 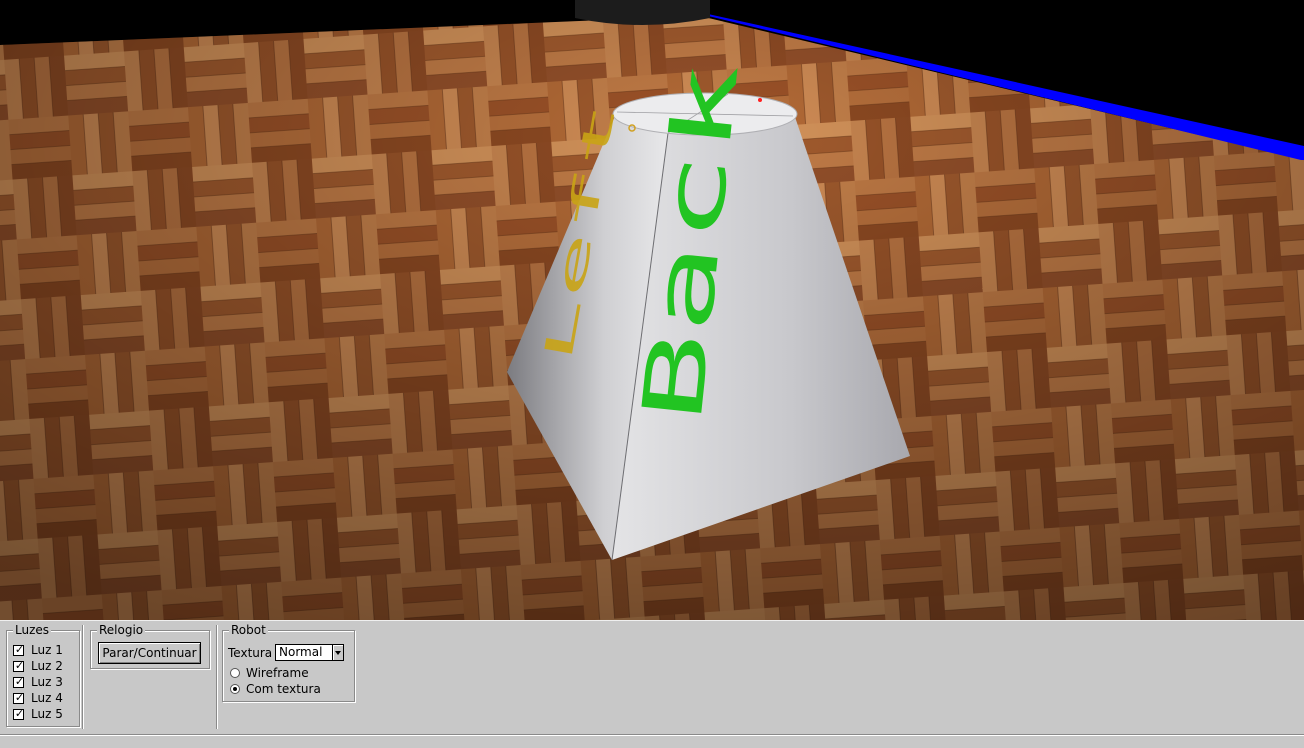 I want to click on pause-continue-button: Parar/Continuar, so click(x=149, y=653).